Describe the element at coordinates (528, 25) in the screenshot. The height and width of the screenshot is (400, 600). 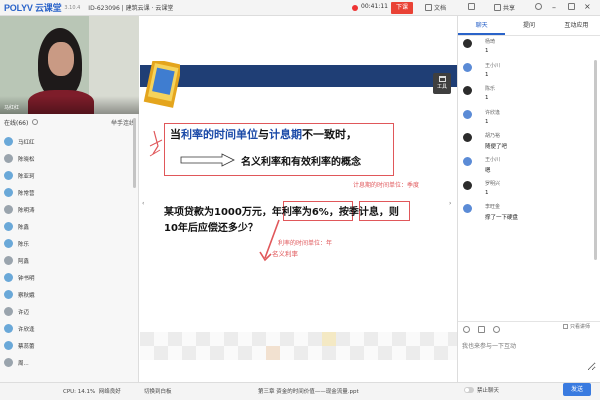
I see `tab-question: 提问` at that location.